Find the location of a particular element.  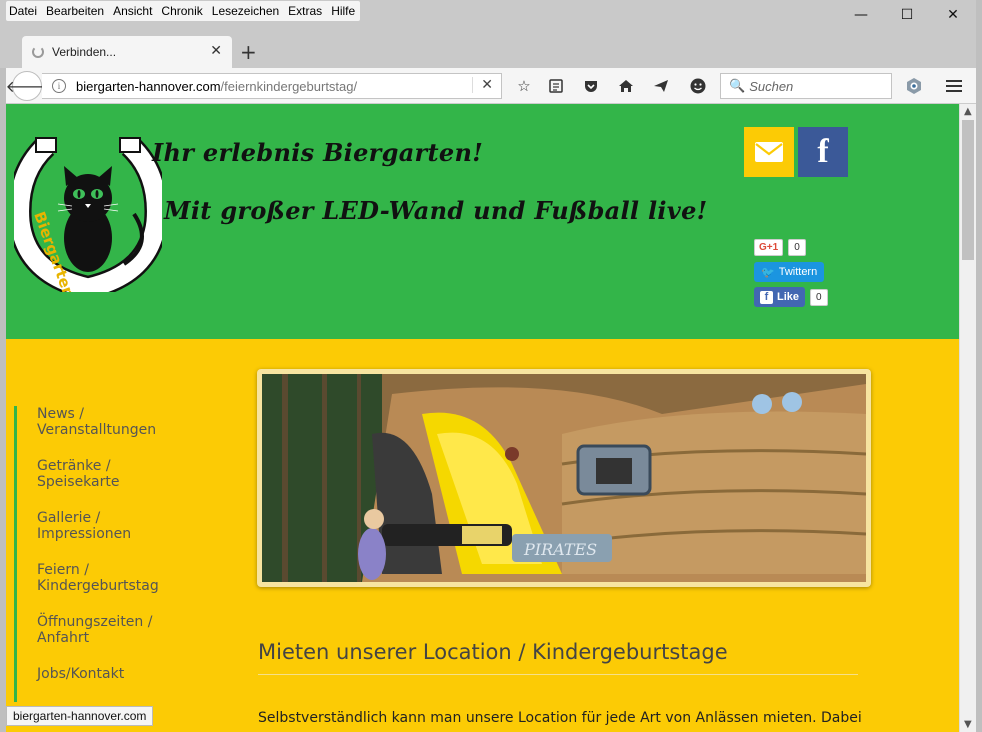

facebook-like-button: f Like is located at coordinates (780, 297).